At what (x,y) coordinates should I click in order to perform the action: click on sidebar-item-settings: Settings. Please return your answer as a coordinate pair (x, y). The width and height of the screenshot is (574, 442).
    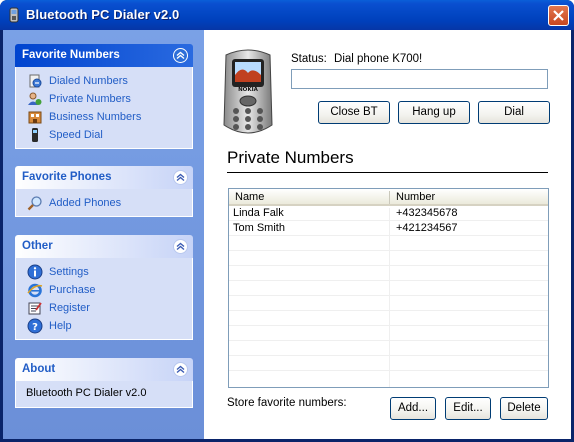
    Looking at the image, I should click on (104, 272).